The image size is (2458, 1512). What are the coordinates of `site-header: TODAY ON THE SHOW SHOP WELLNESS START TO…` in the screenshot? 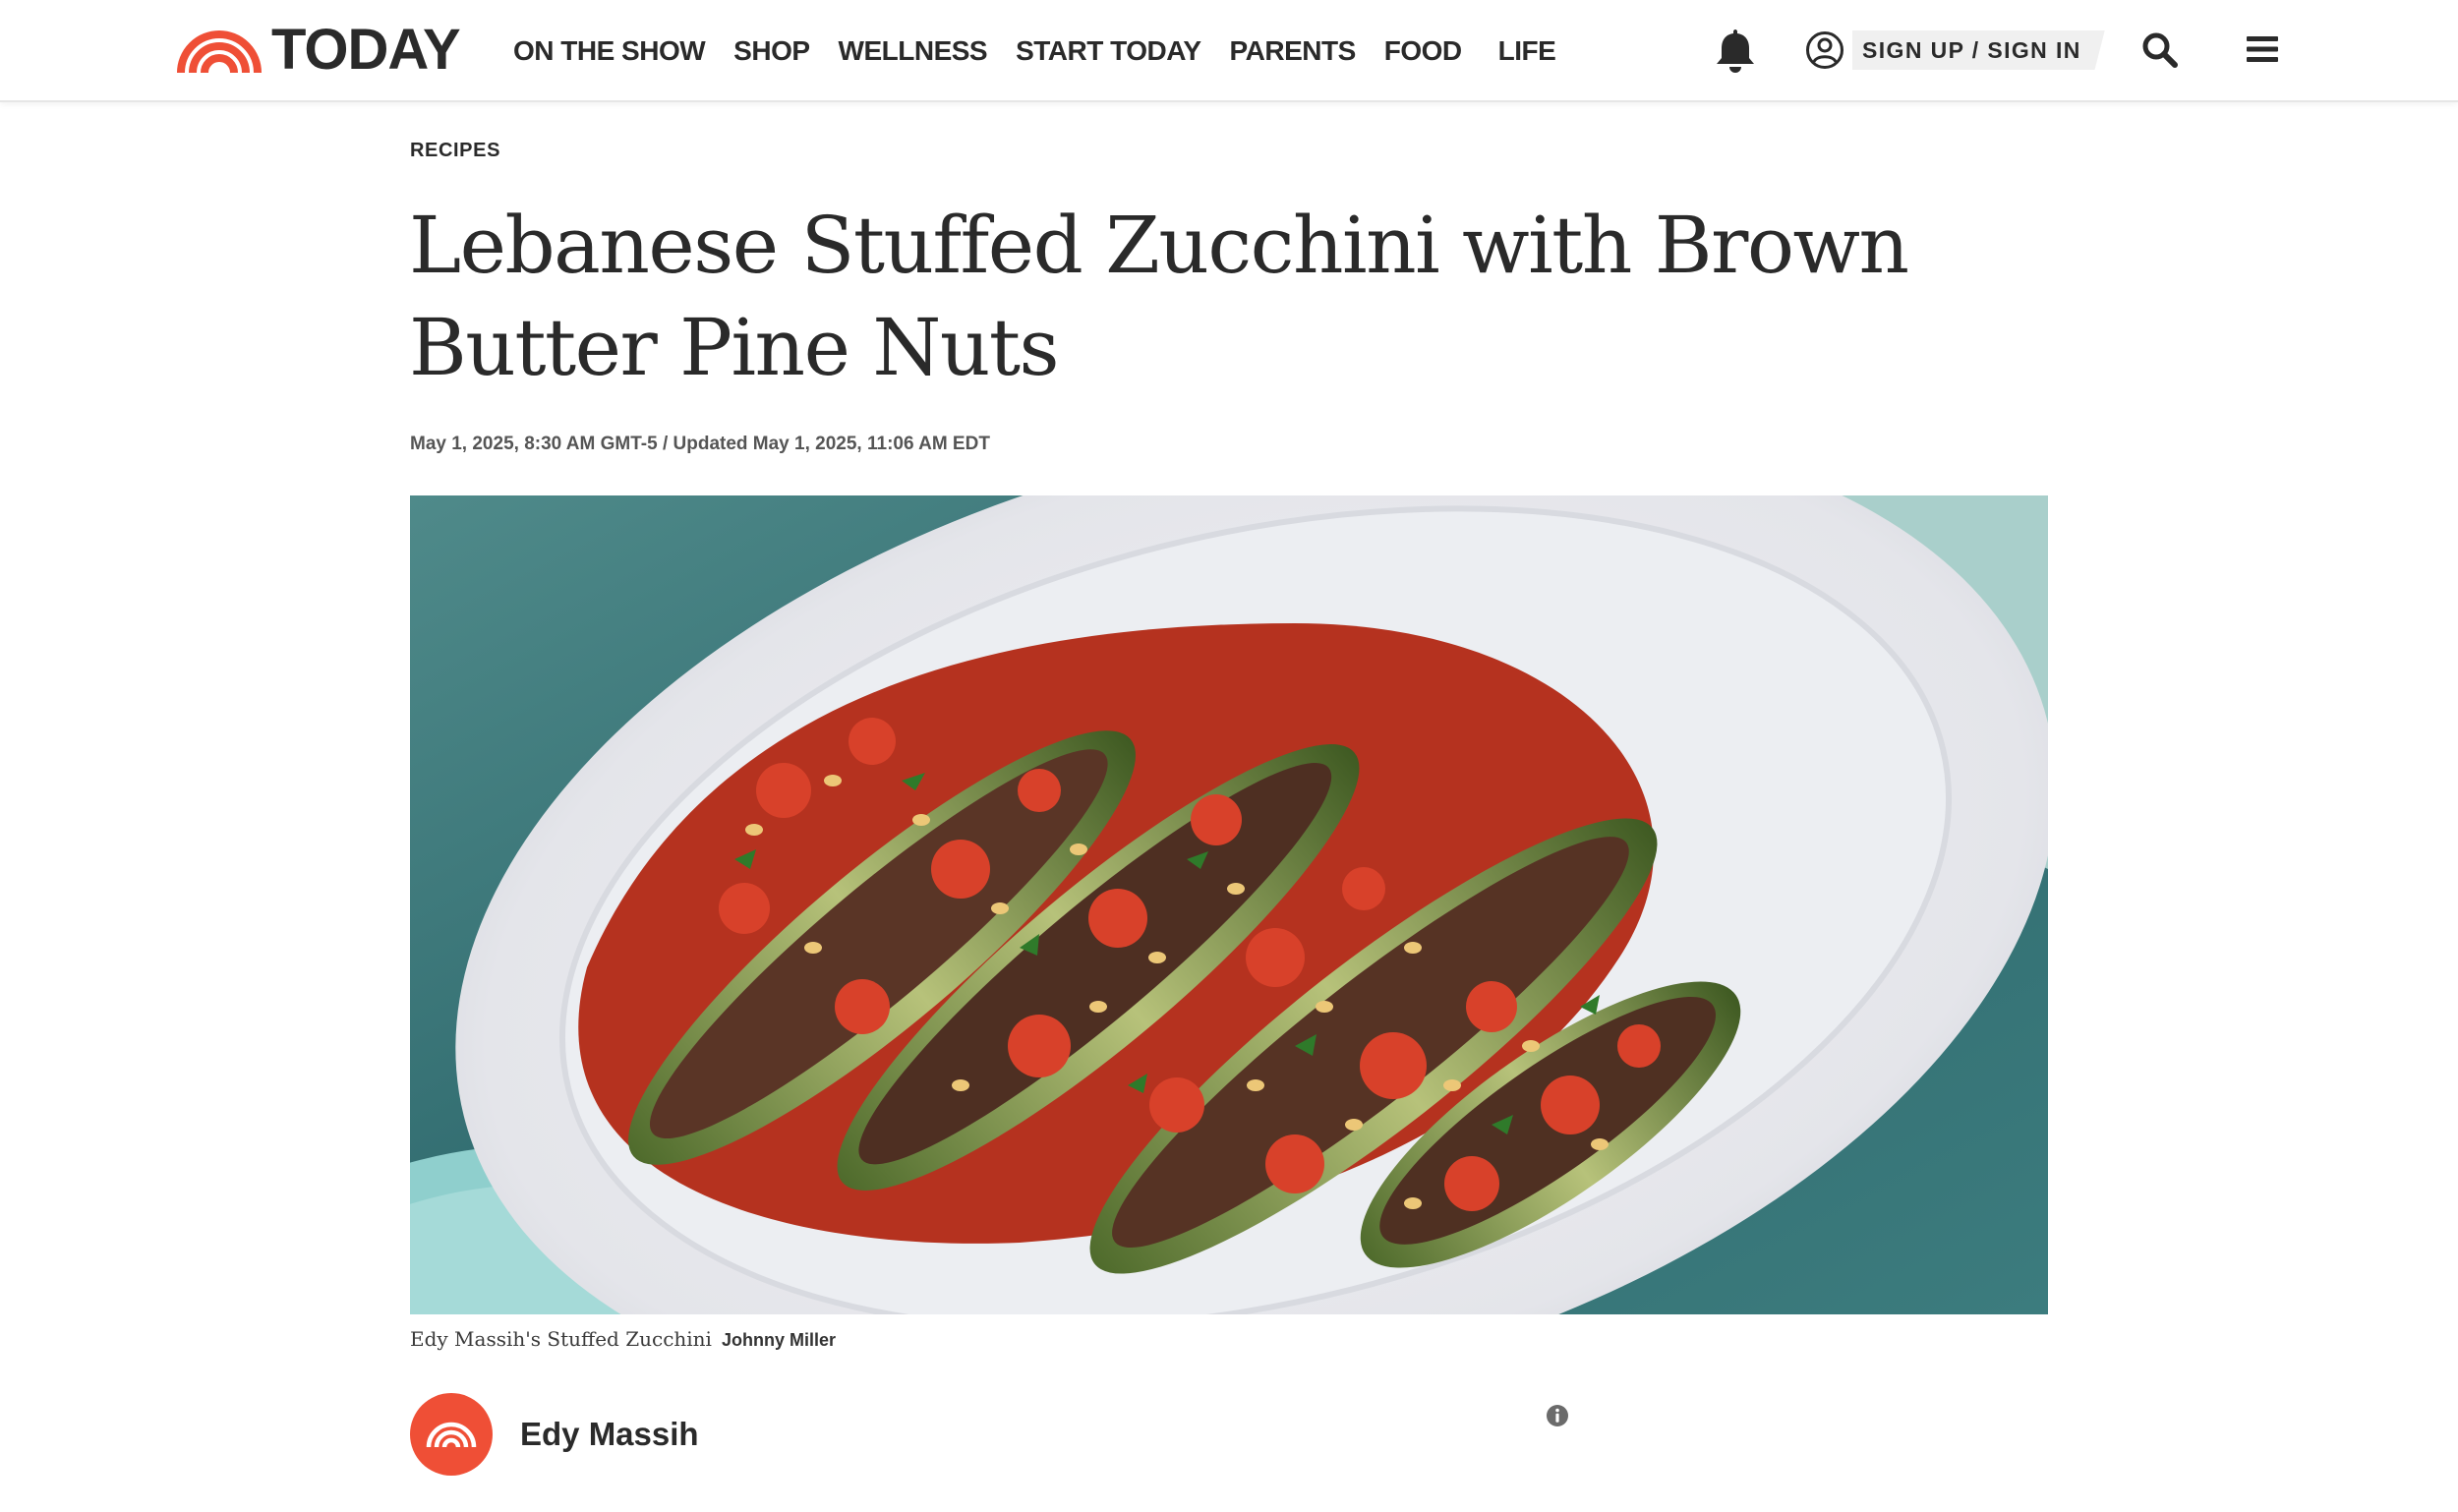 It's located at (1229, 51).